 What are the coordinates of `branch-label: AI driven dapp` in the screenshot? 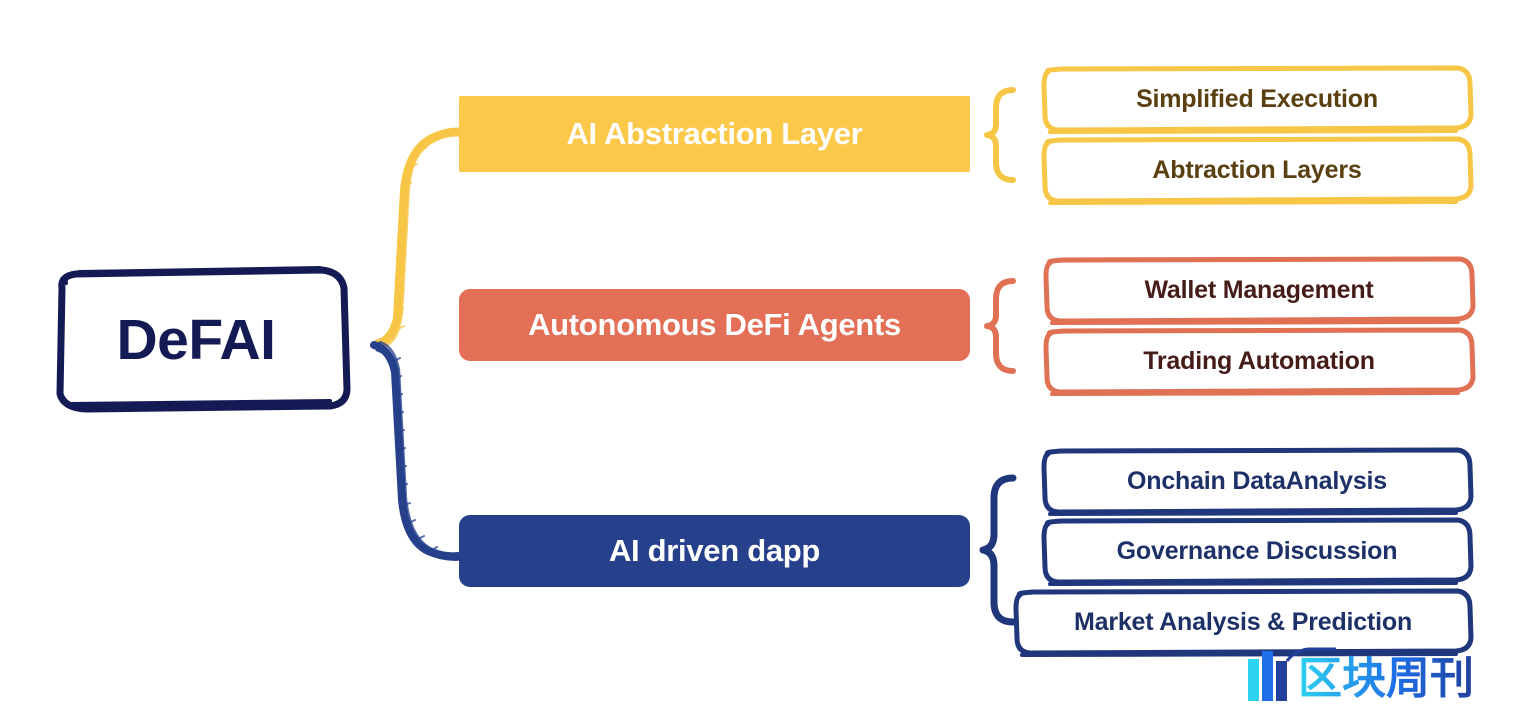 It's located at (714, 550).